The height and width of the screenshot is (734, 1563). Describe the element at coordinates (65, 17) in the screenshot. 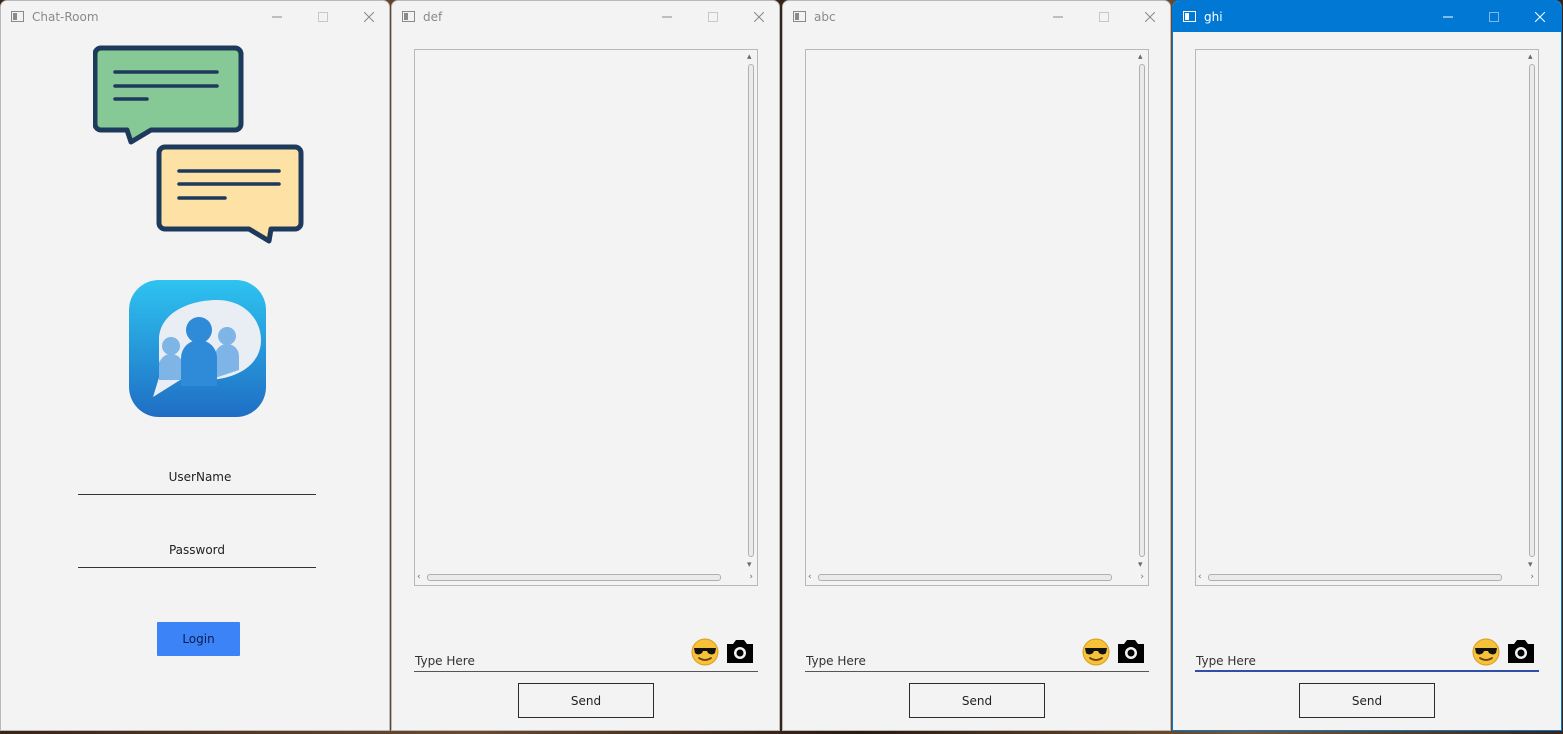

I see `window-title: Chat-Room` at that location.